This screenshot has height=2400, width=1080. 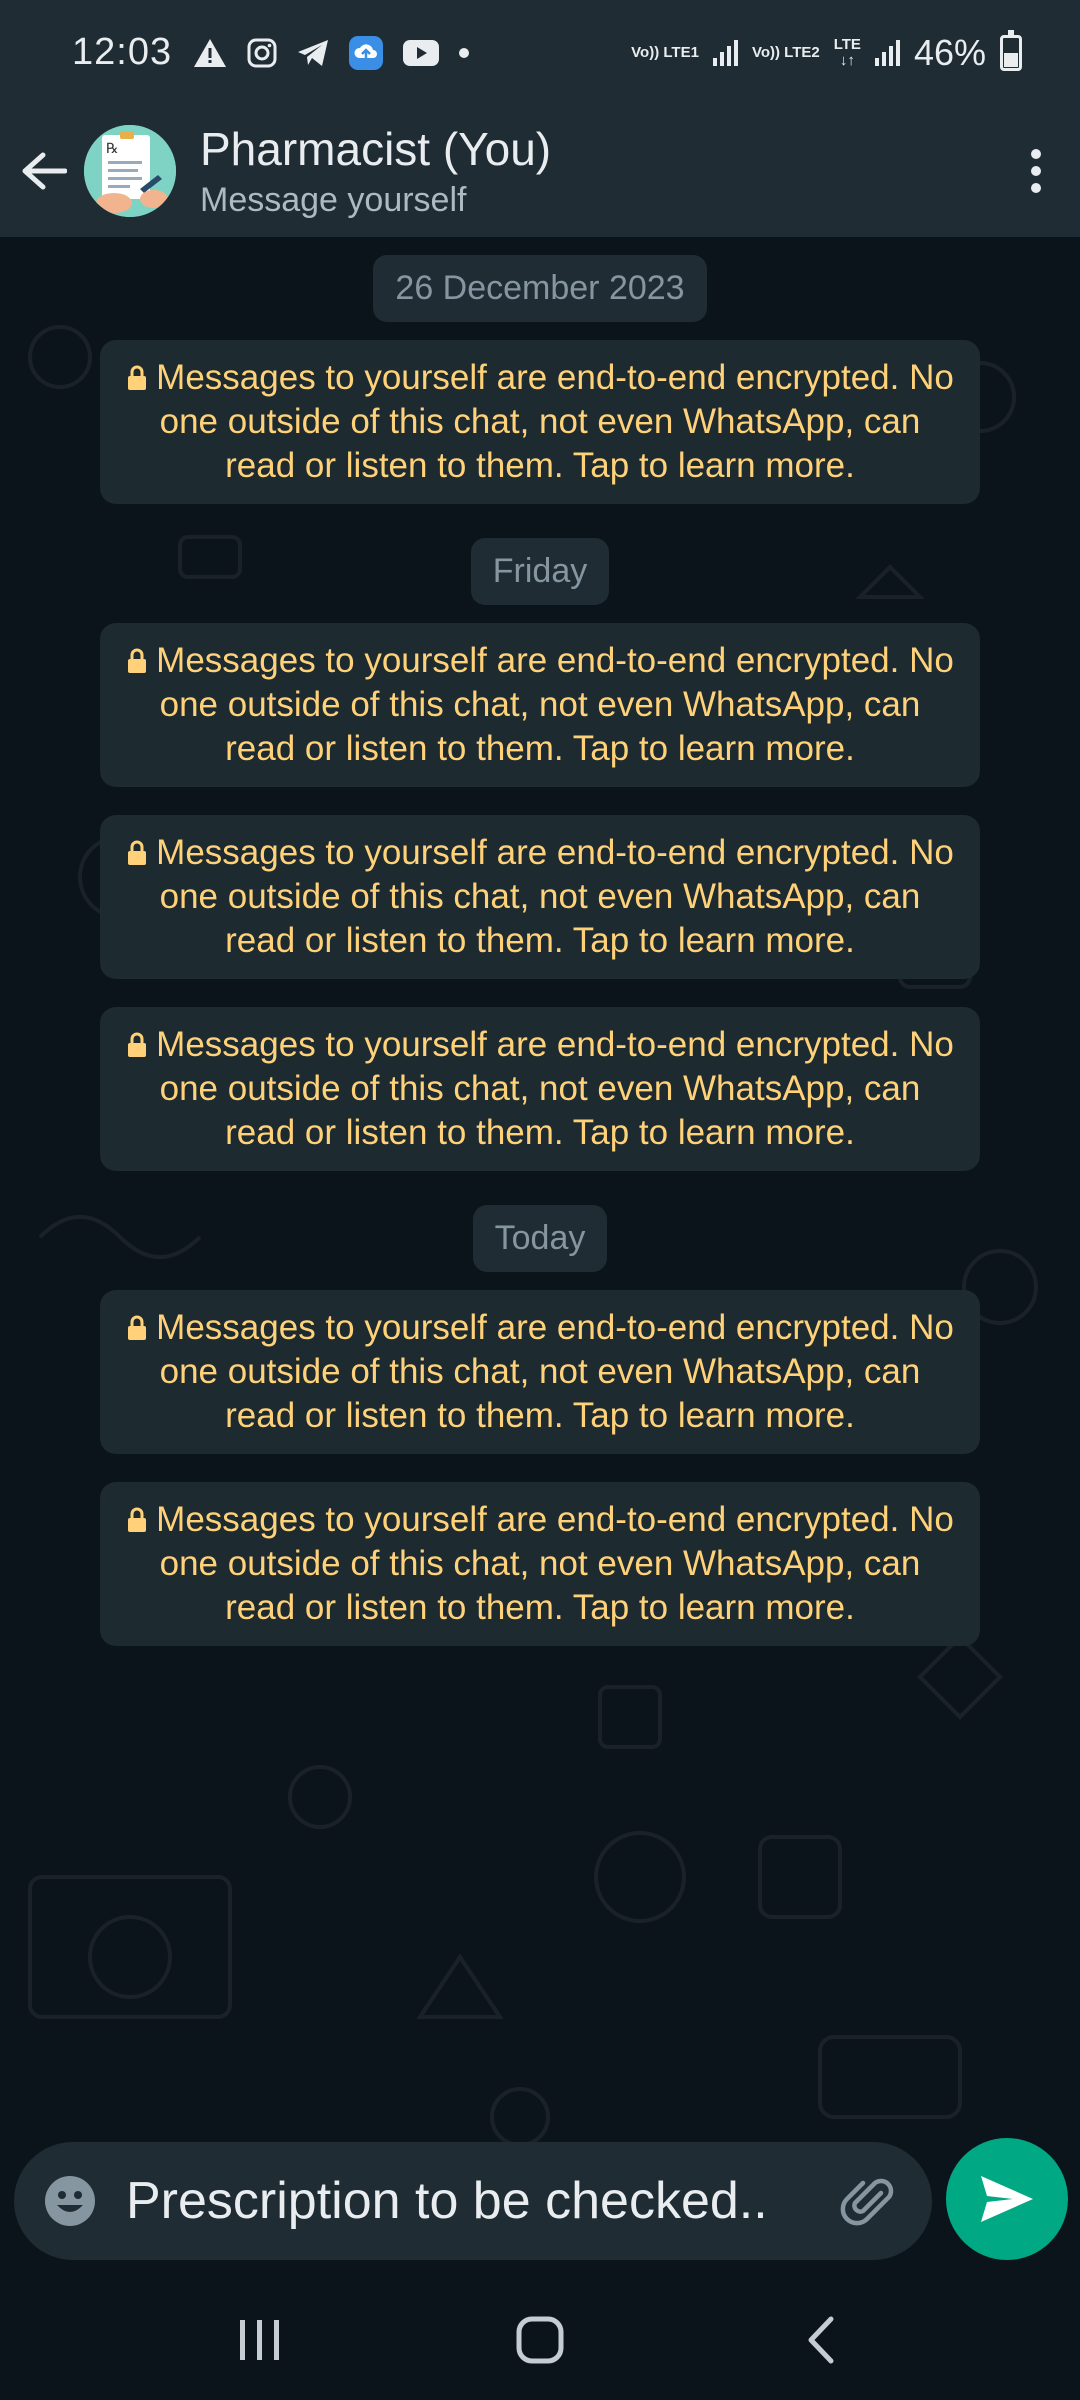 I want to click on telegram-icon, so click(x=313, y=52).